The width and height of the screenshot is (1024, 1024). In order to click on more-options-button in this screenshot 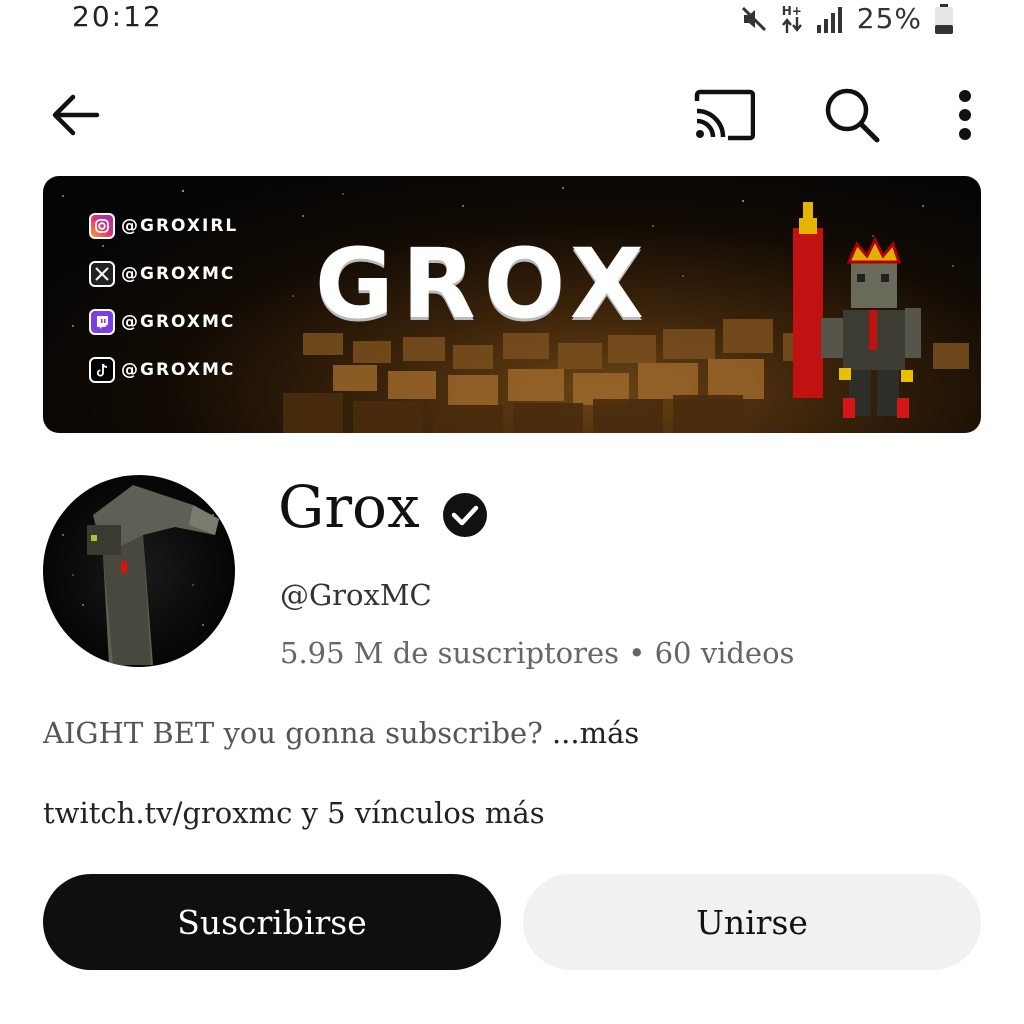, I will do `click(965, 115)`.